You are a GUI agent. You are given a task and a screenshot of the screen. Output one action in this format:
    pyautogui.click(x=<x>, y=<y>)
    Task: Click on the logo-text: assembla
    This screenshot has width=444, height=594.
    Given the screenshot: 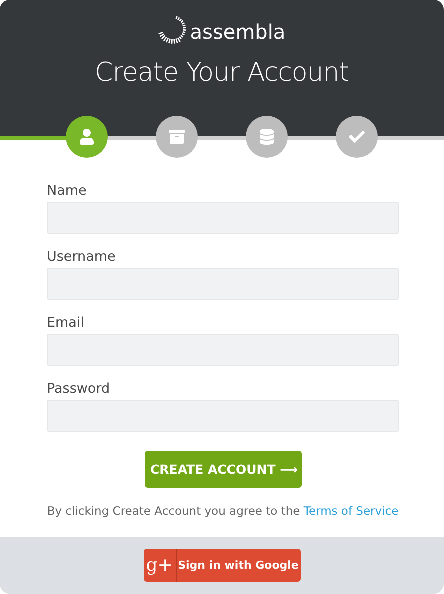 What is the action you would take?
    pyautogui.click(x=238, y=32)
    